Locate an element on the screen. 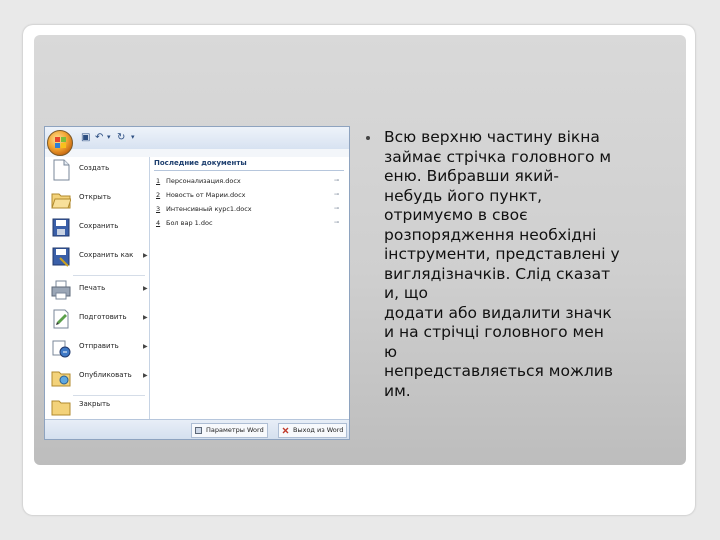 This screenshot has height=540, width=720. publish-icon is located at coordinates (61, 379).